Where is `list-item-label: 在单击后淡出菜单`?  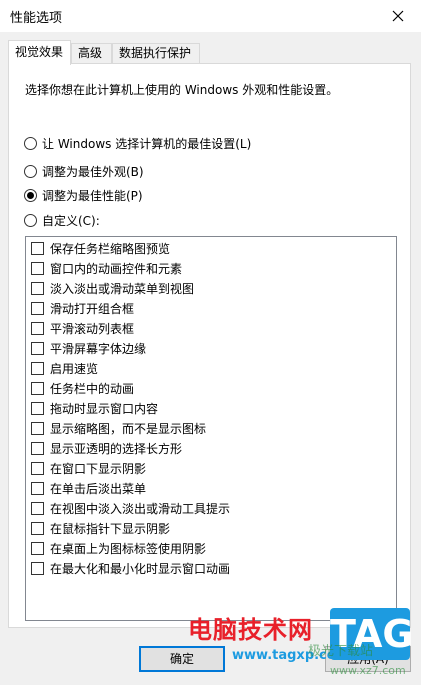 list-item-label: 在单击后淡出菜单 is located at coordinates (98, 488).